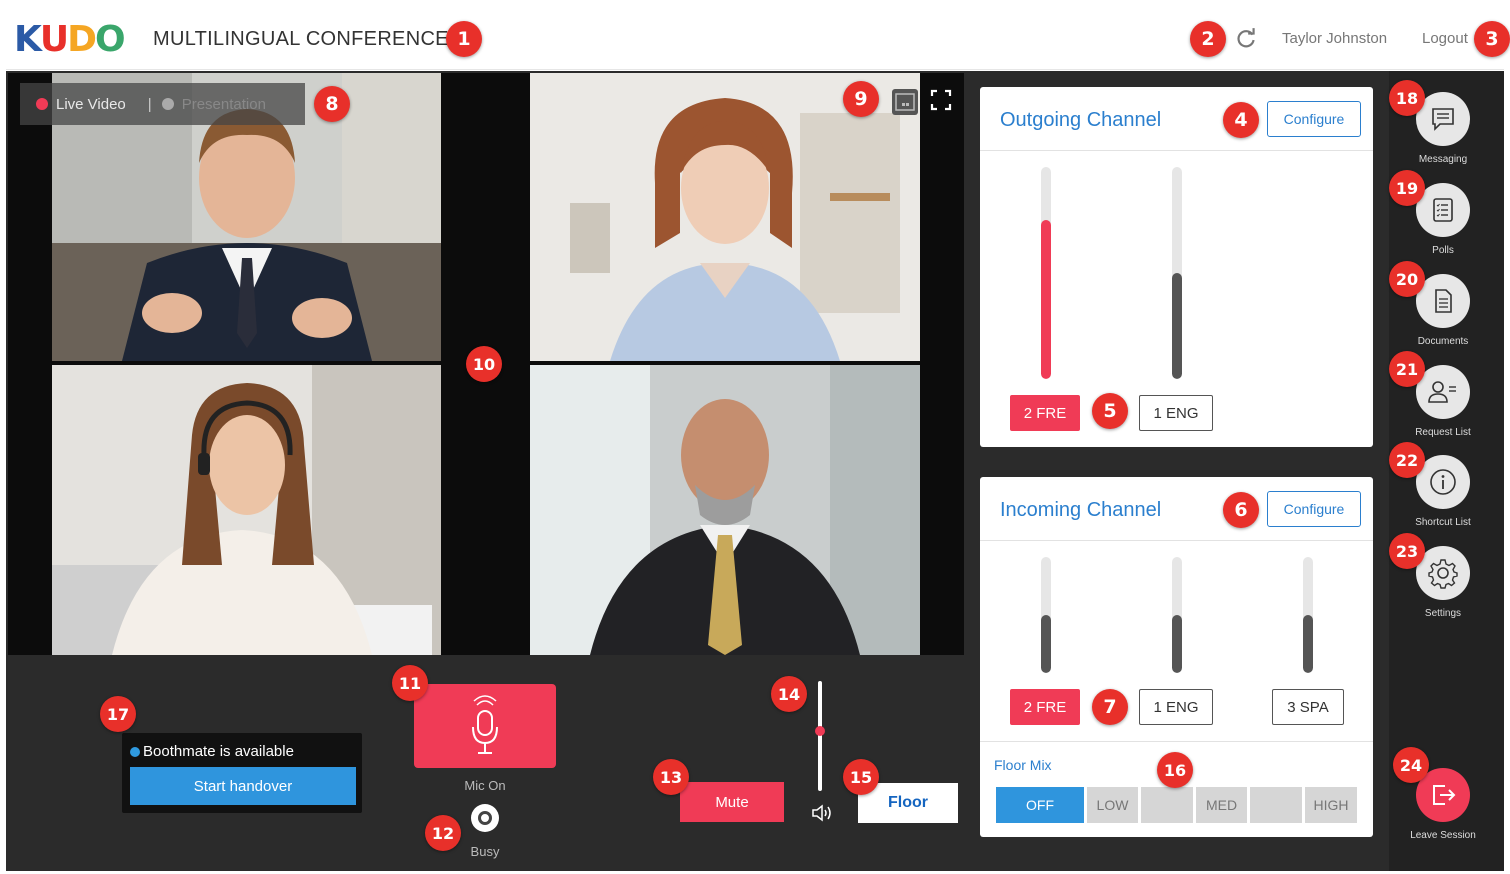 This screenshot has width=1510, height=874. I want to click on logout-link: Logout, so click(1445, 38).